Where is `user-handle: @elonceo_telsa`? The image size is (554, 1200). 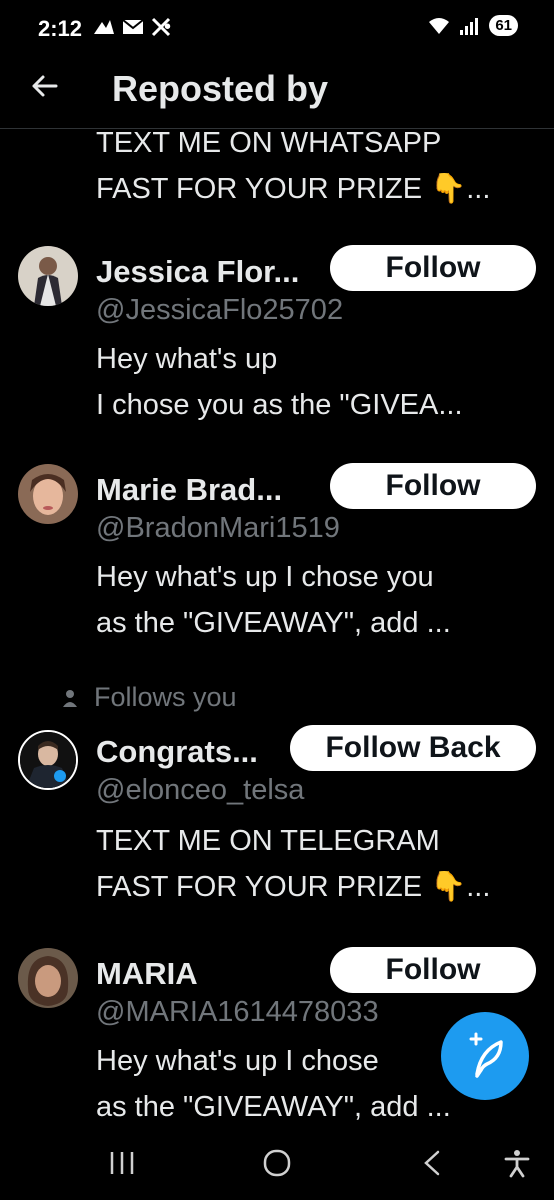
user-handle: @elonceo_telsa is located at coordinates (200, 790).